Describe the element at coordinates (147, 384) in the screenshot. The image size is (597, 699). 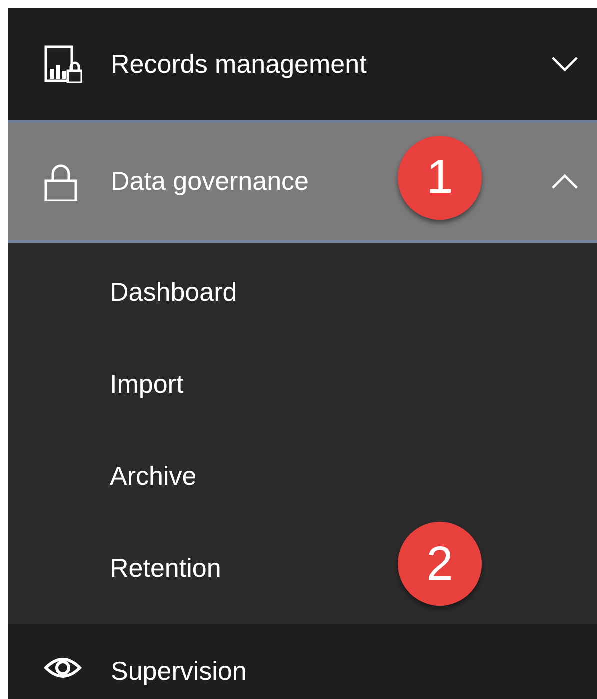
I see `submenu-item: Import` at that location.